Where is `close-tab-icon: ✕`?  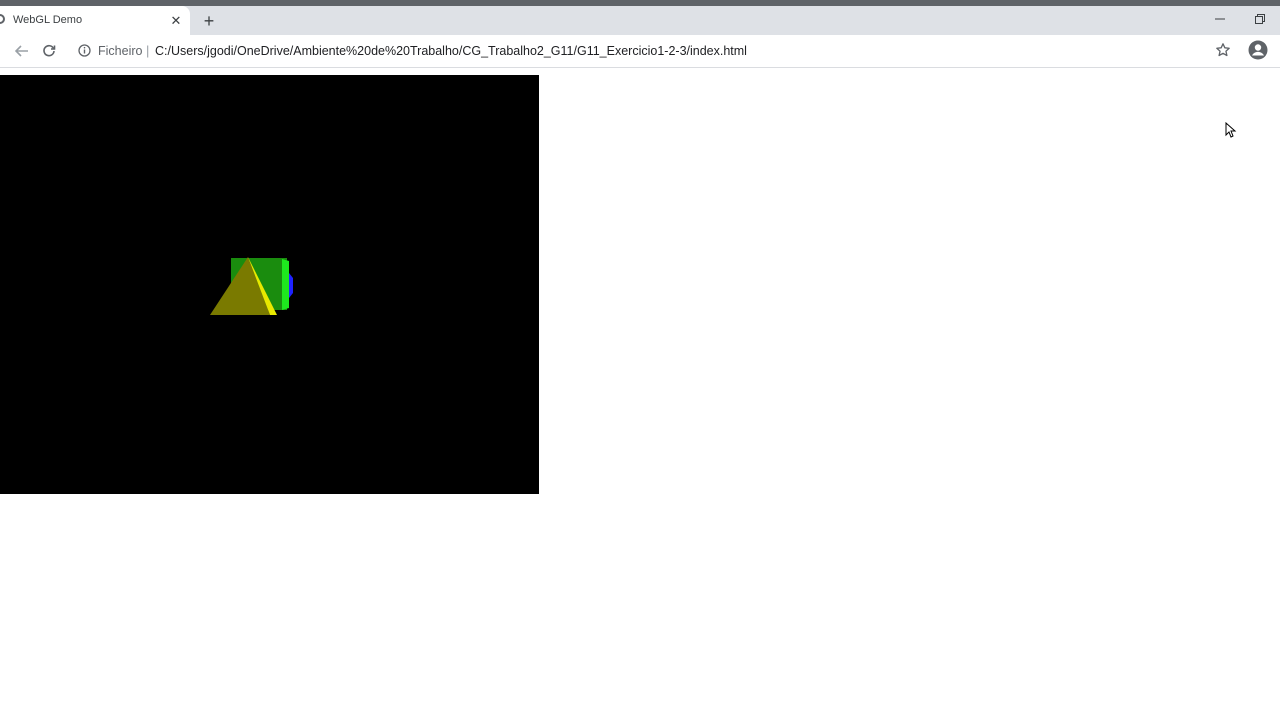 close-tab-icon: ✕ is located at coordinates (176, 21).